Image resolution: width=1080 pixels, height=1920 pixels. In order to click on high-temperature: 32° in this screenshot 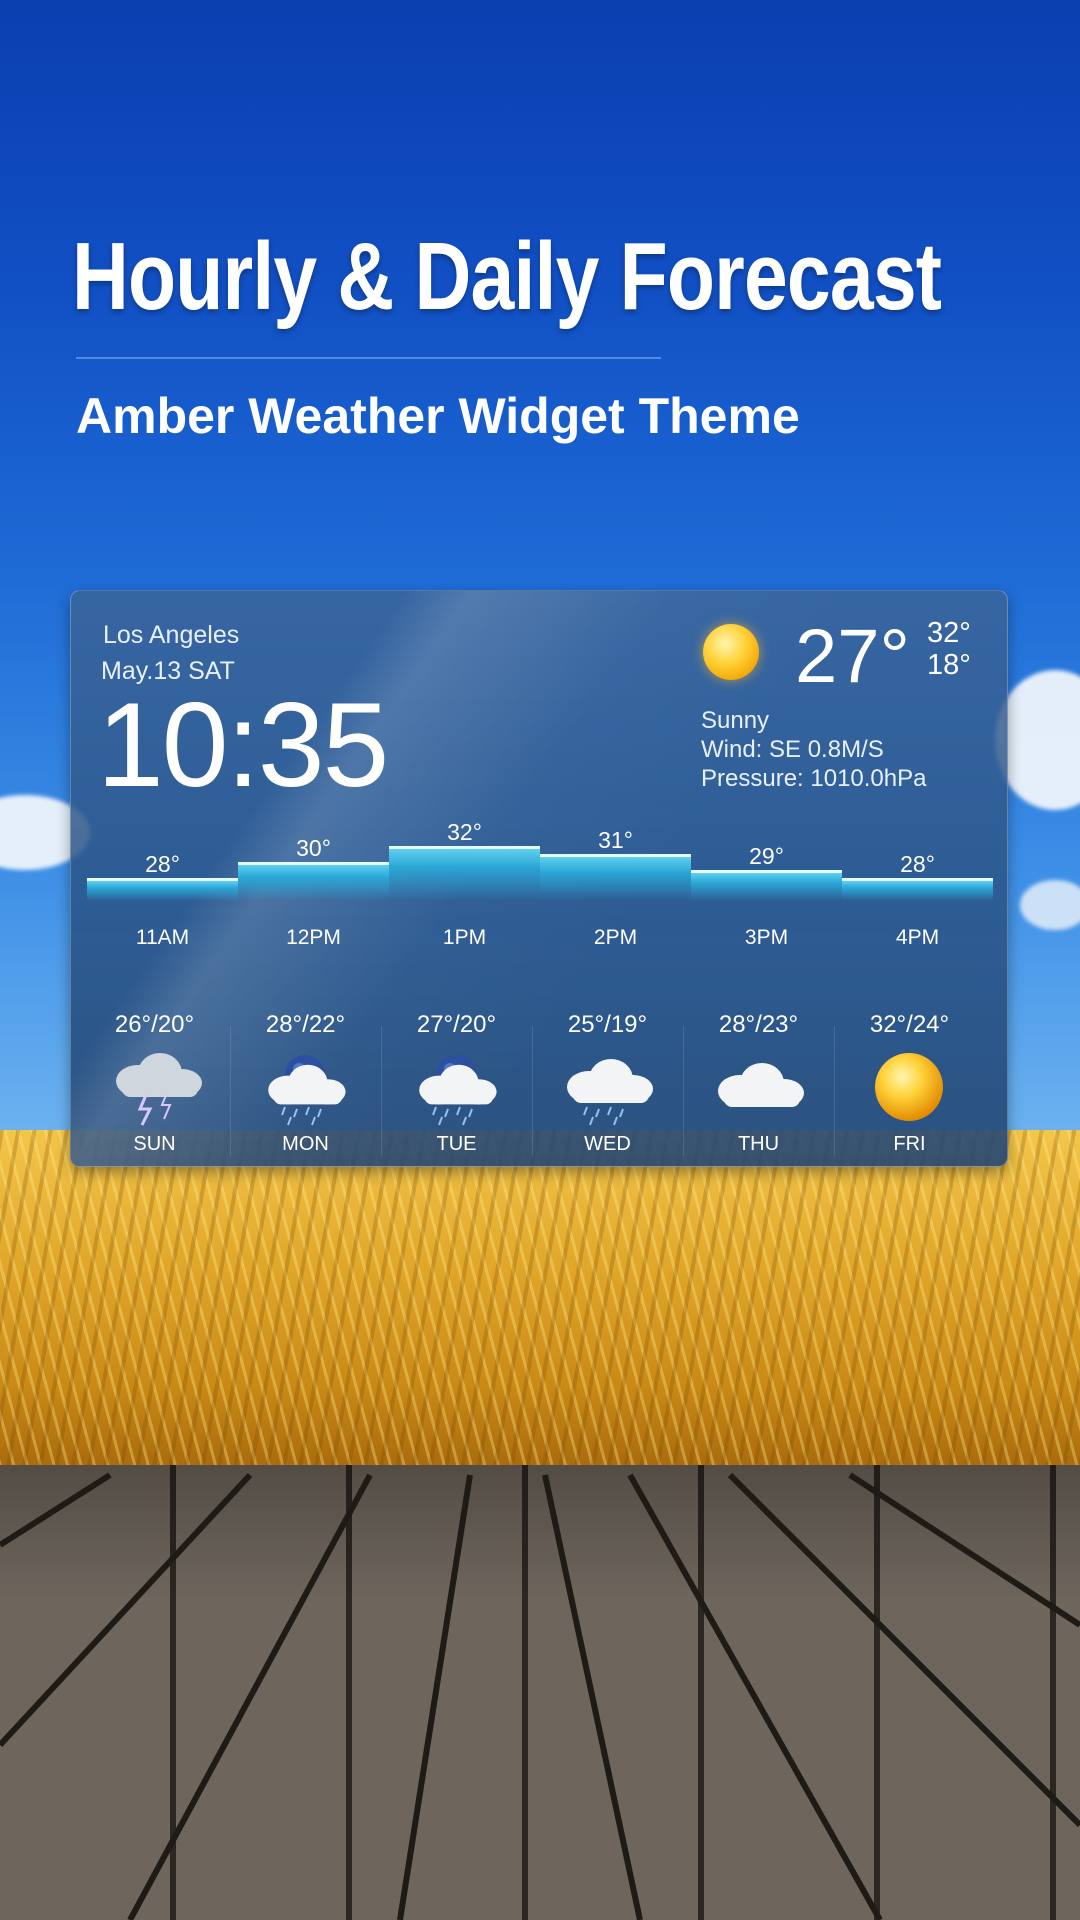, I will do `click(949, 633)`.